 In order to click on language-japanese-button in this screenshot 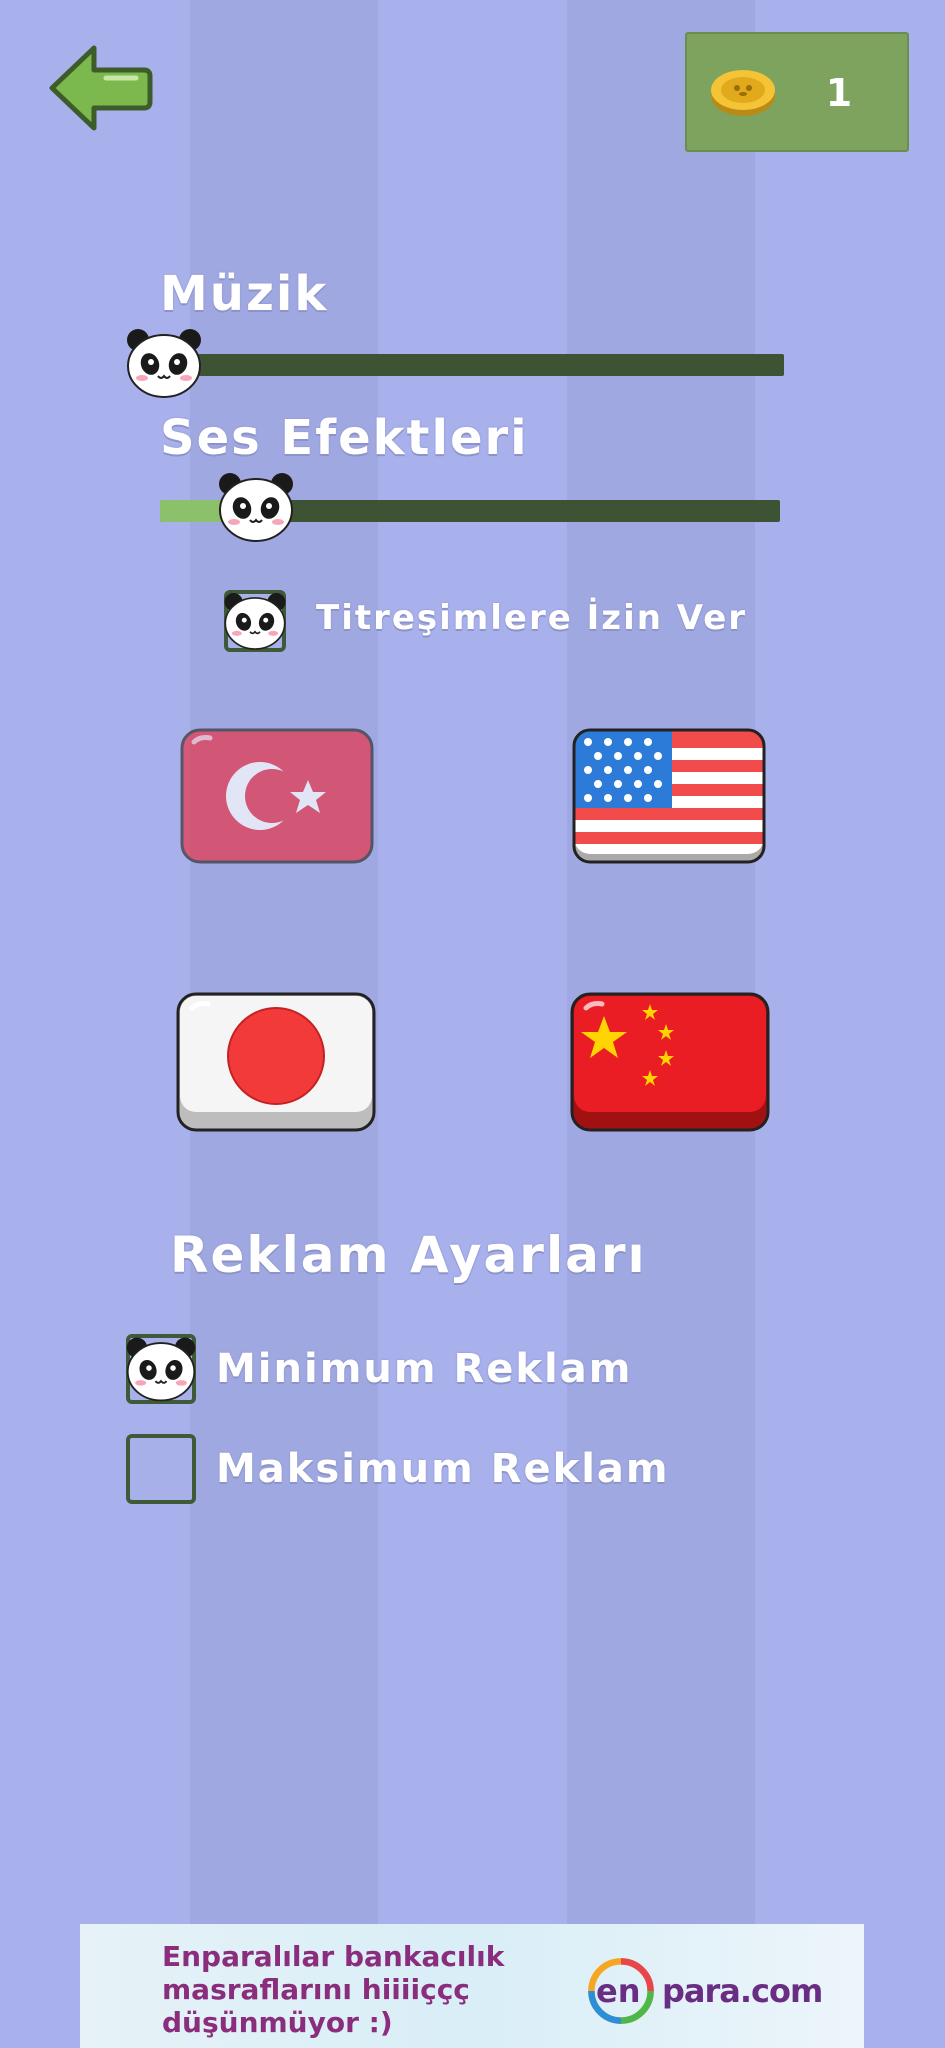, I will do `click(276, 1062)`.